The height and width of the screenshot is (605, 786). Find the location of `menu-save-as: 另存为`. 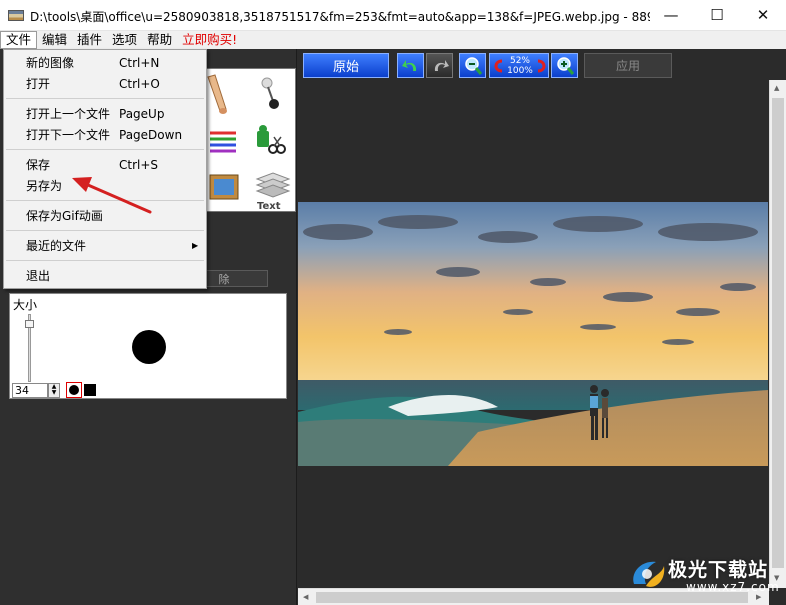

menu-save-as: 另存为 is located at coordinates (105, 186).